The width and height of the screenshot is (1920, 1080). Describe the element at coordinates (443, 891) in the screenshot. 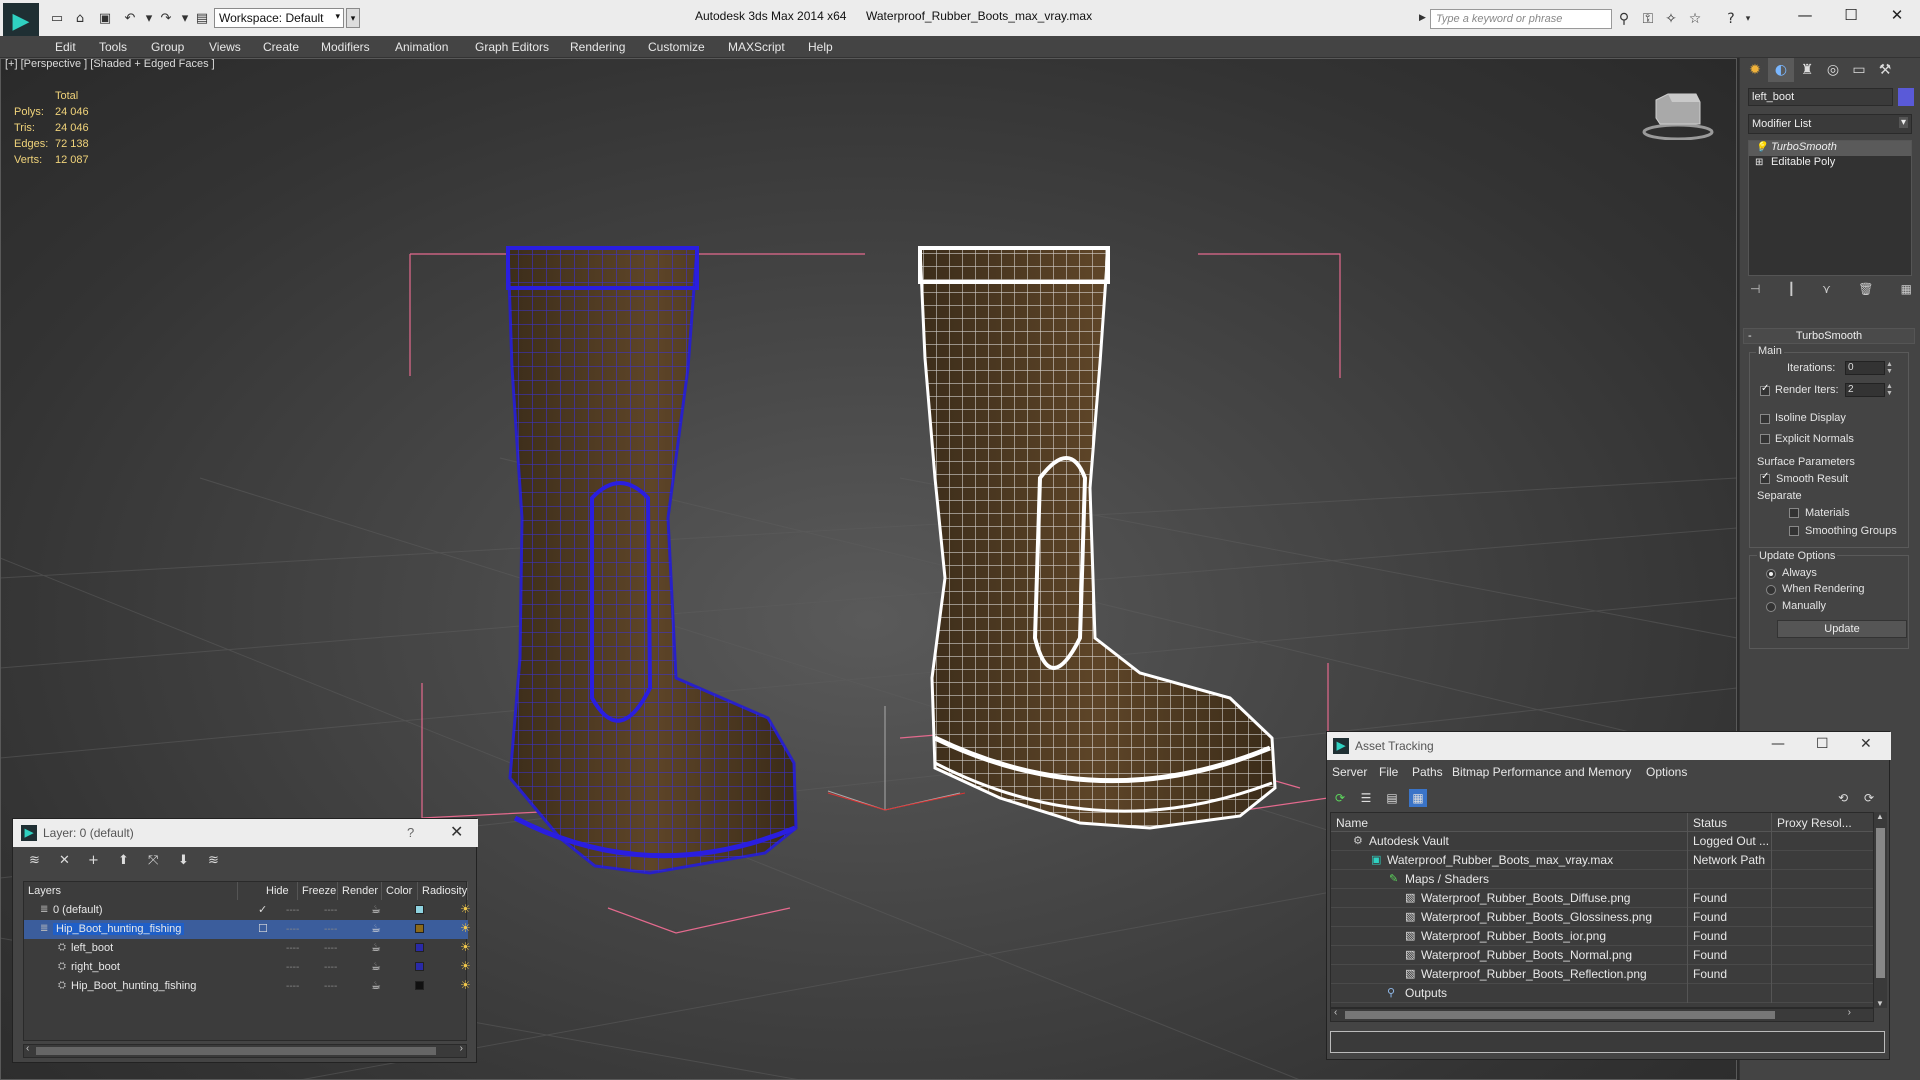

I see `col-radiosity: Radiosity` at that location.